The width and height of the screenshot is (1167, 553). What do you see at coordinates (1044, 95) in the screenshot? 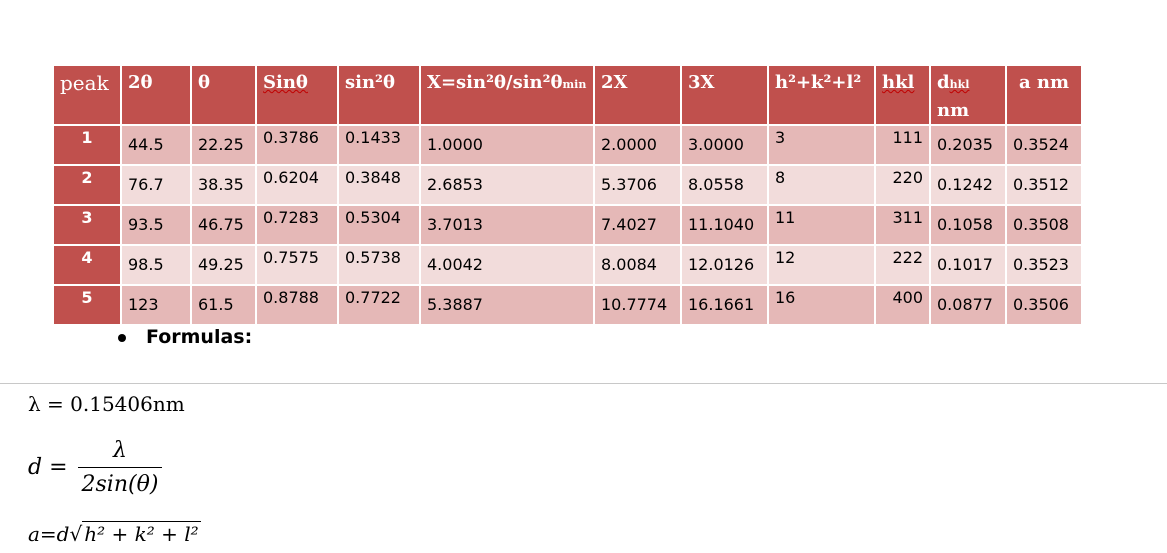
I see `col-a: a nm` at bounding box center [1044, 95].